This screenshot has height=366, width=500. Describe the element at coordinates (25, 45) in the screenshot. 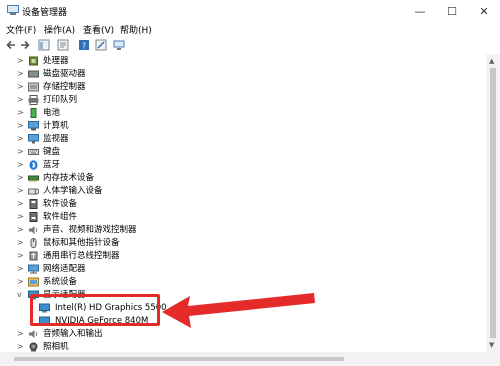

I see `forward-arrow-icon` at that location.